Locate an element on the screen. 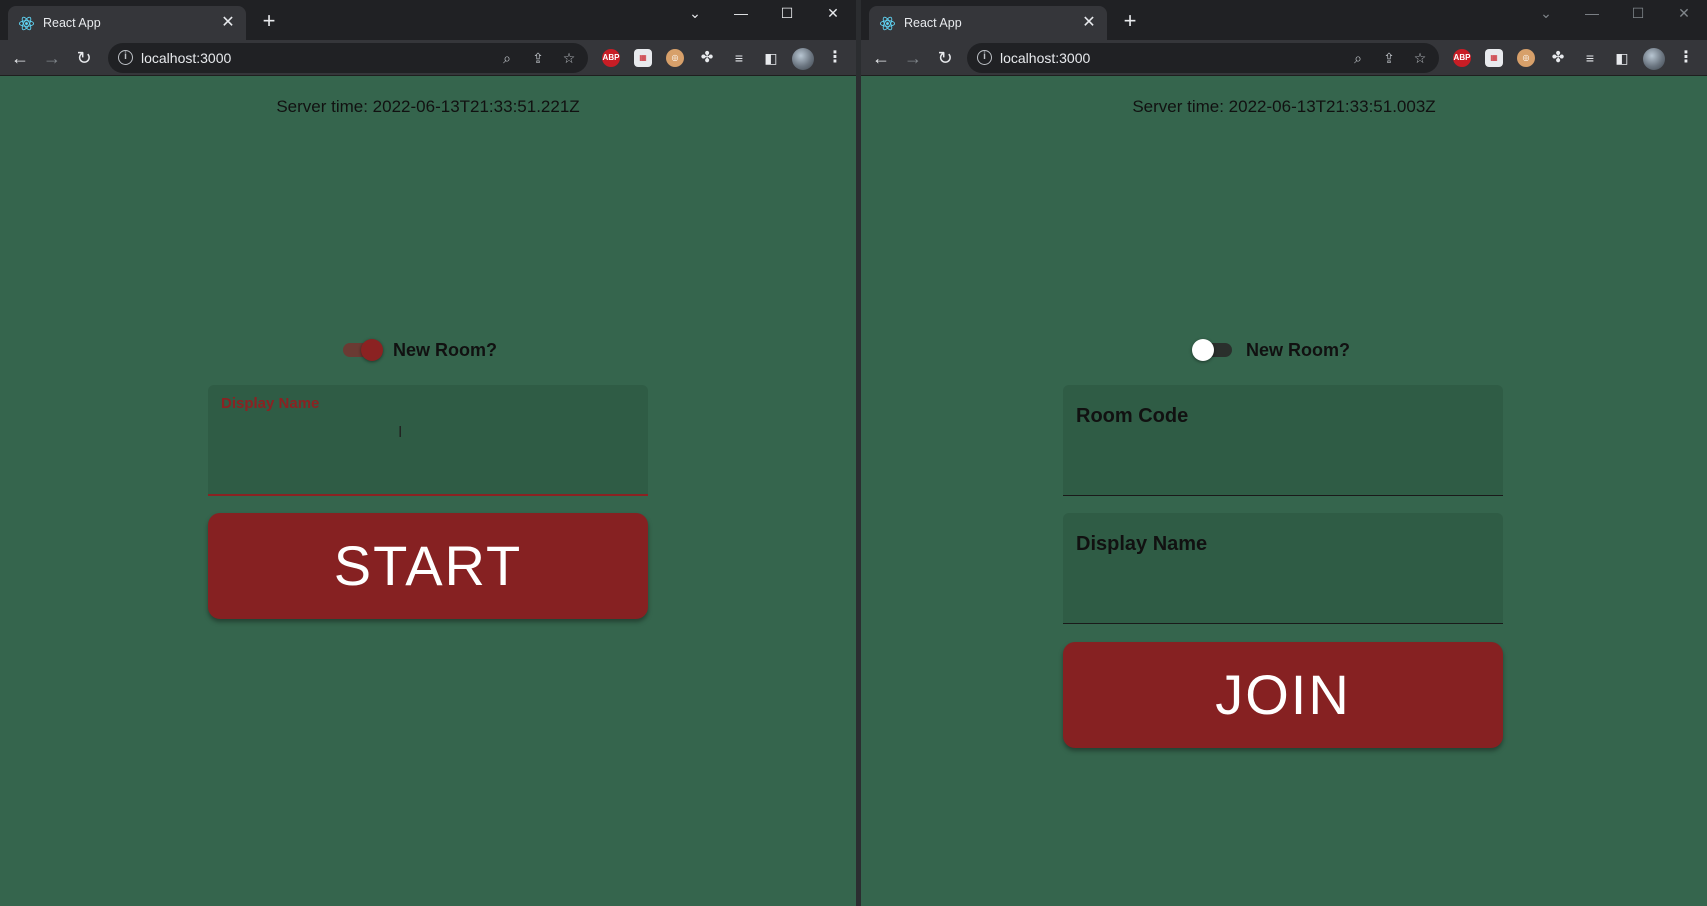 The image size is (1707, 906). room-code-field: Room Code is located at coordinates (1283, 440).